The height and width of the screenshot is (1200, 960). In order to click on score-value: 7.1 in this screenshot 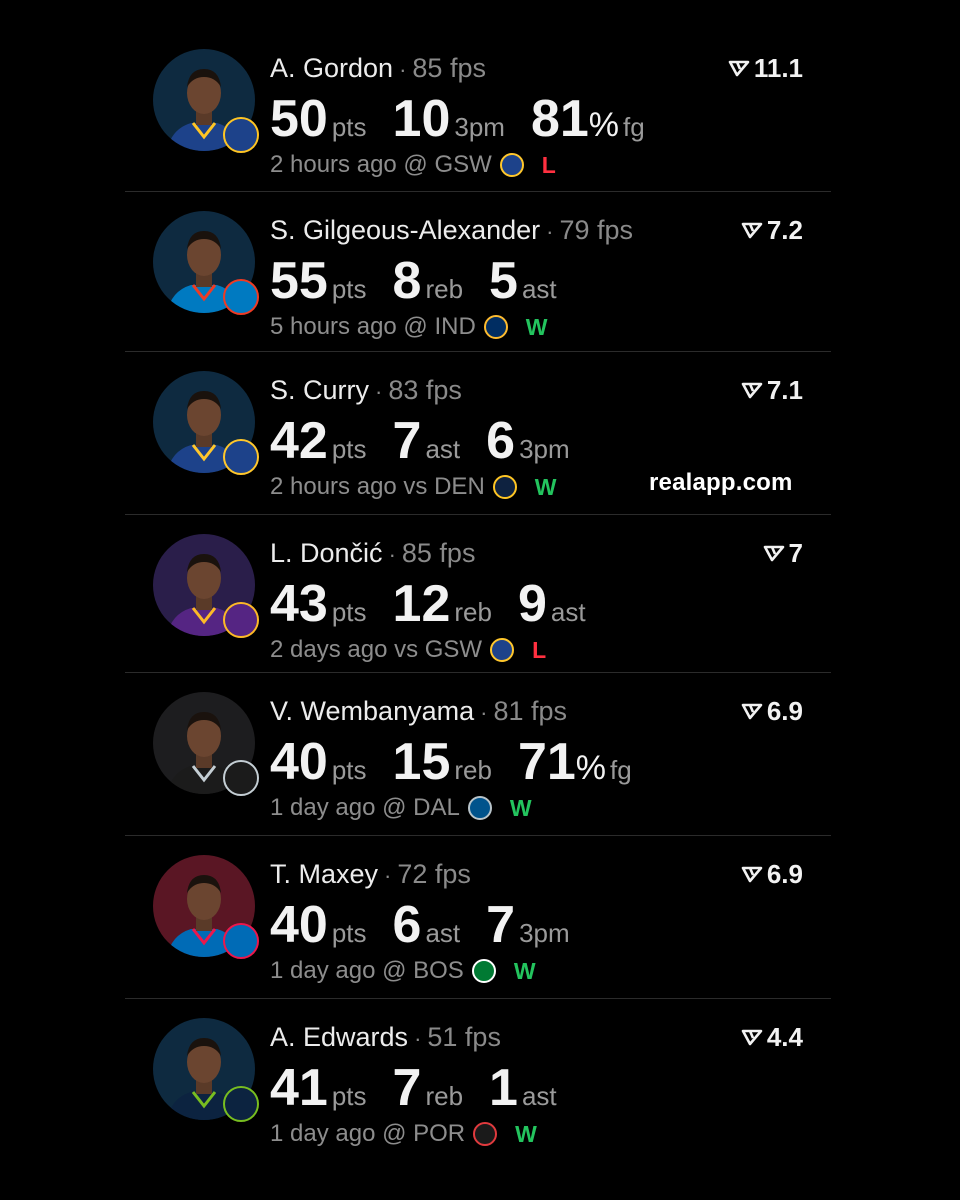, I will do `click(784, 390)`.